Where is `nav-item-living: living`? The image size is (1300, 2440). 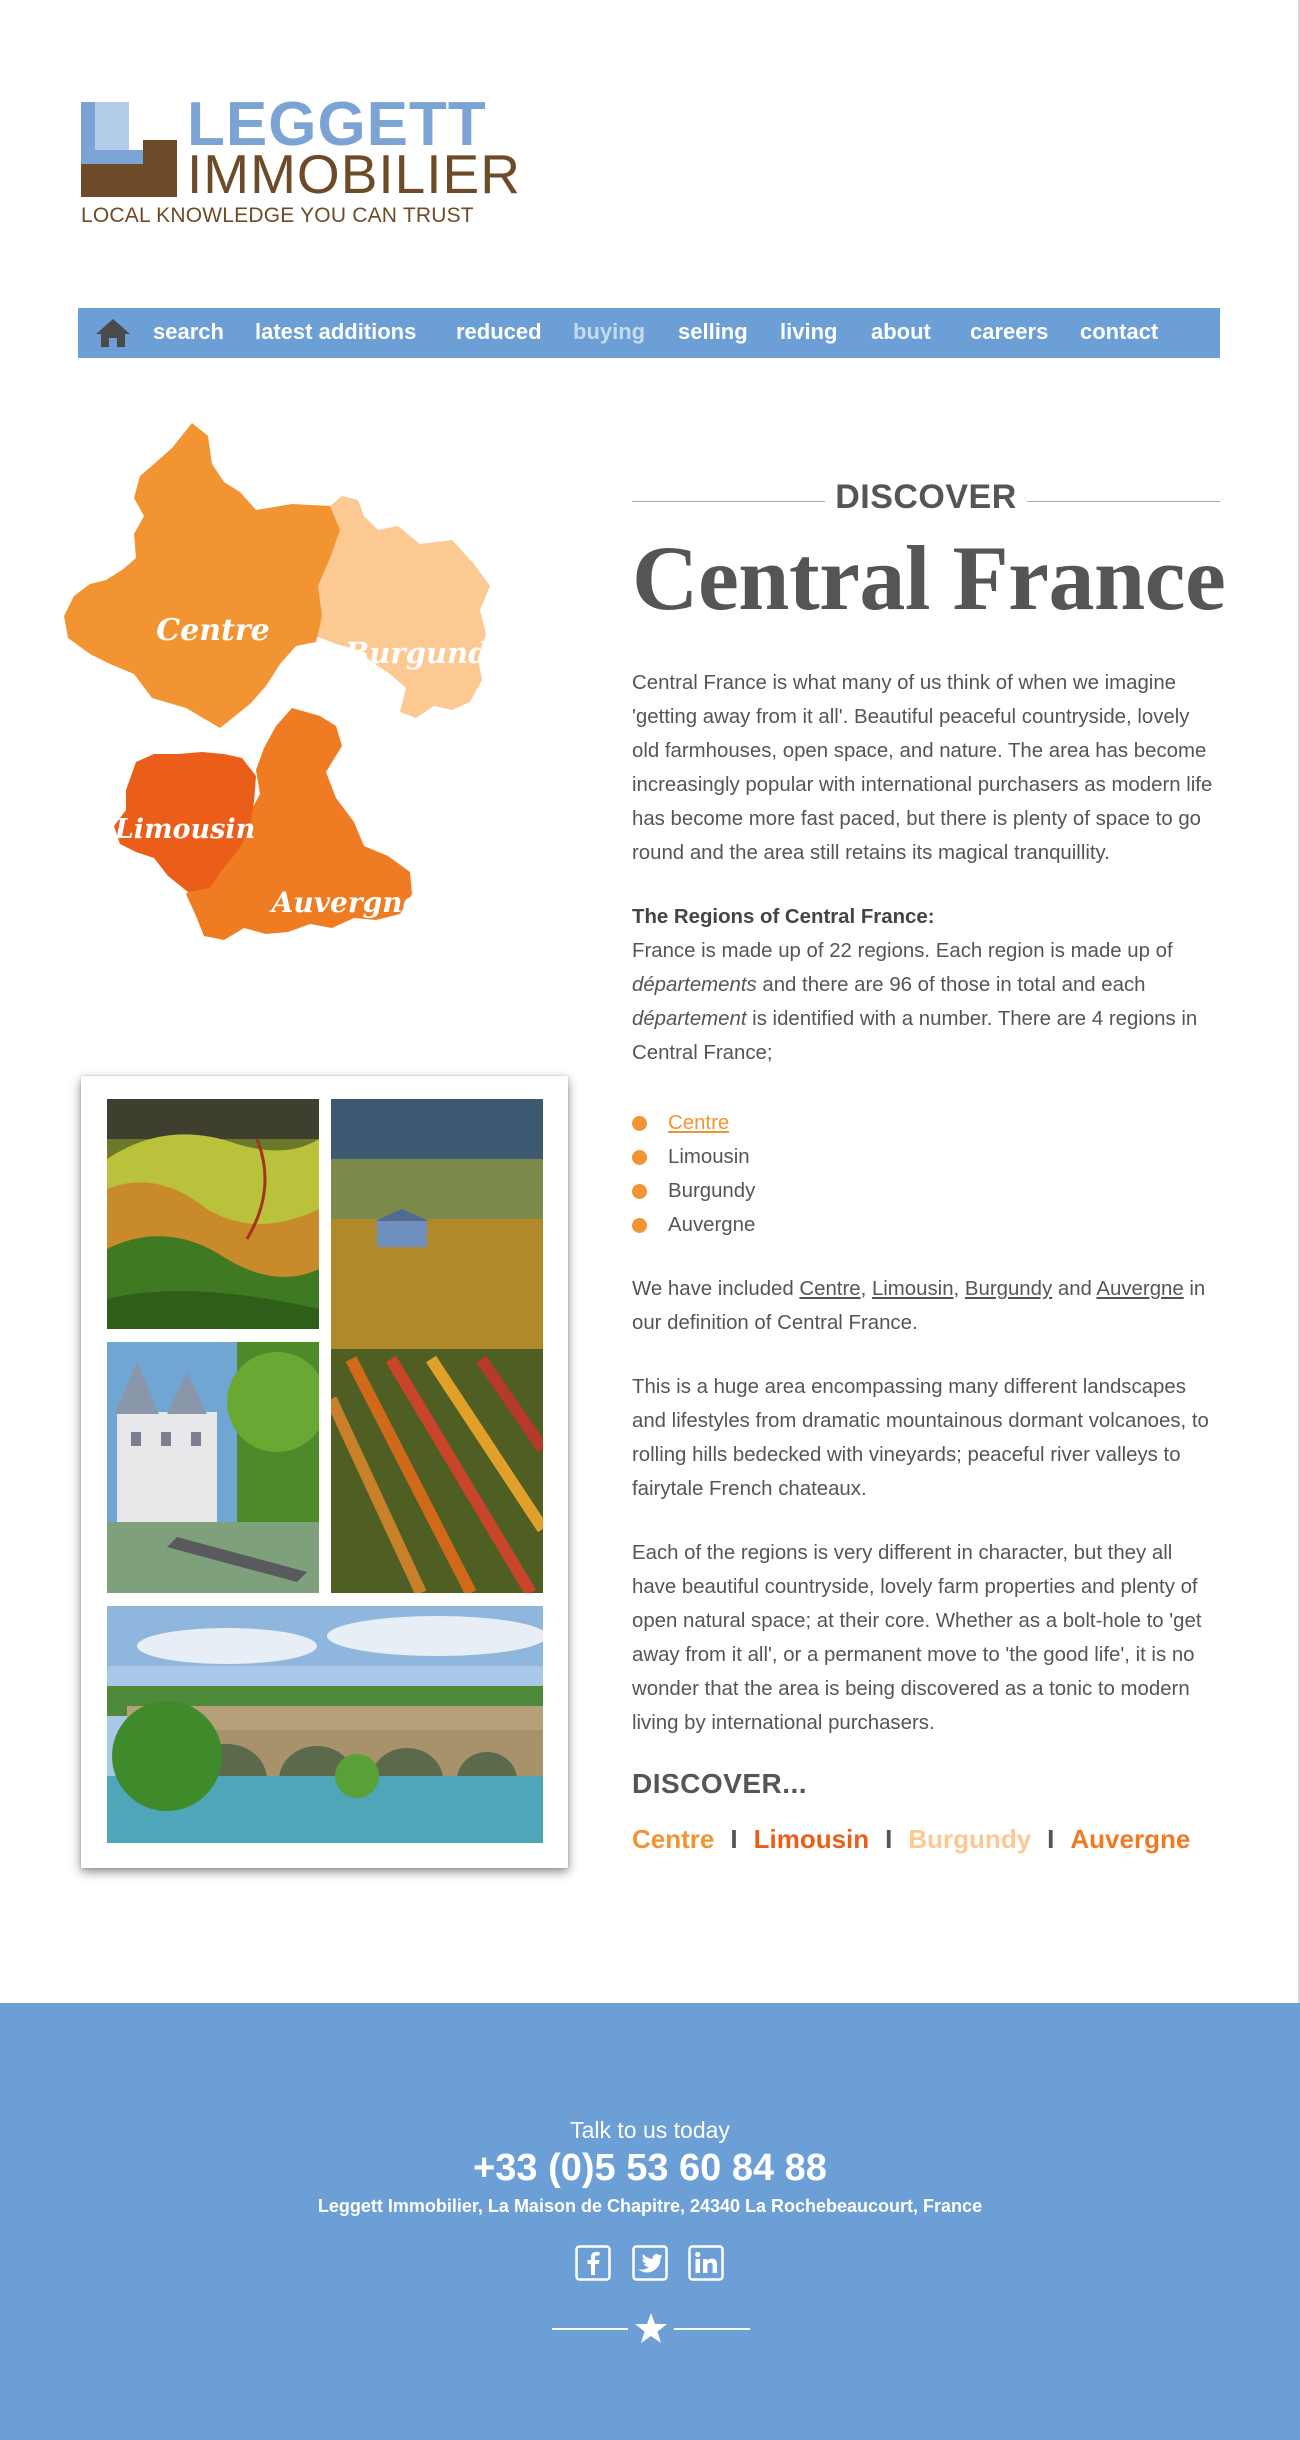 nav-item-living: living is located at coordinates (808, 333).